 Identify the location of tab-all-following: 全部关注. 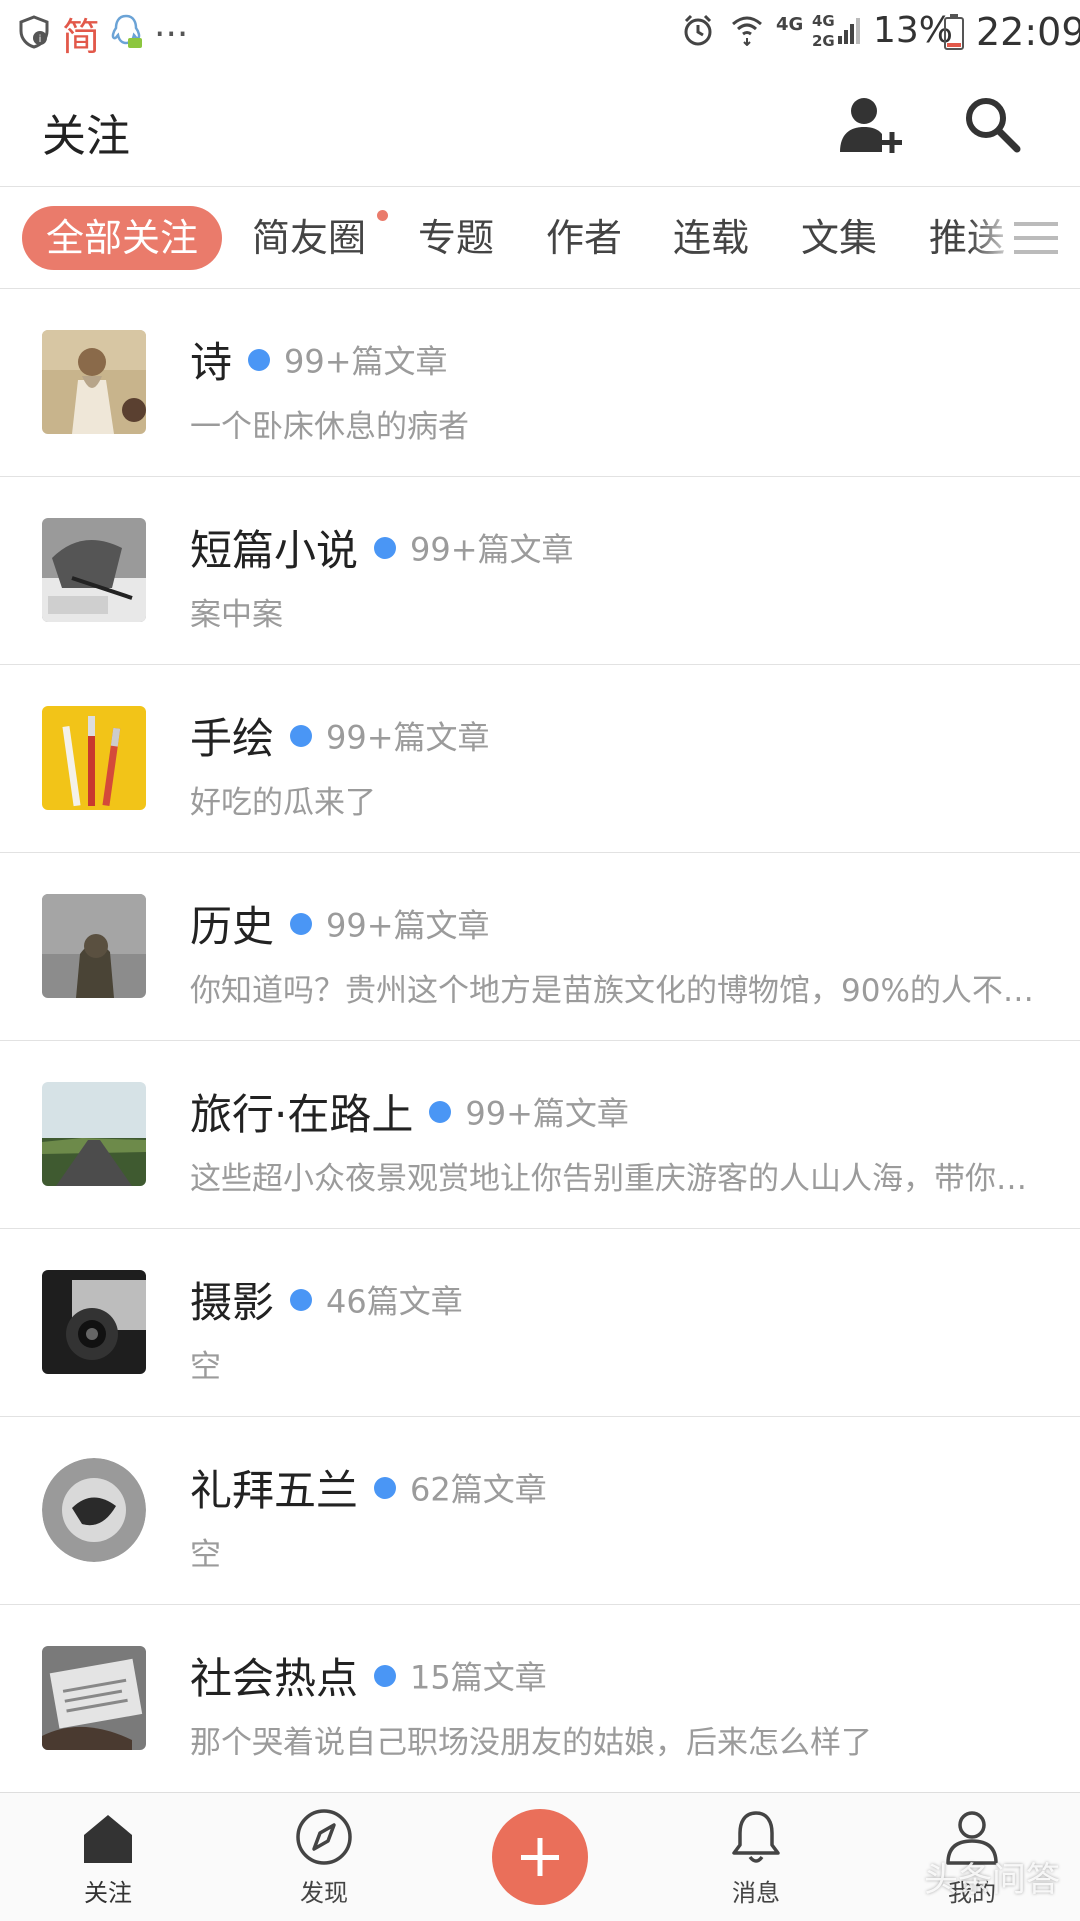
(122, 238).